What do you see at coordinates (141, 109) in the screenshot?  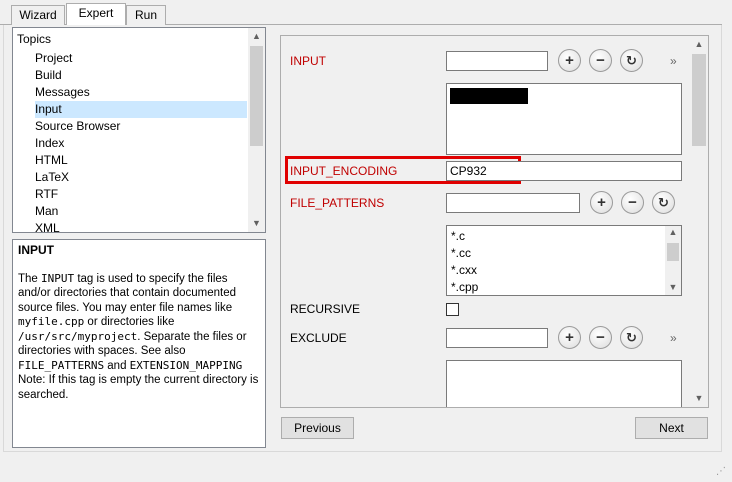 I see `topic-input: Input` at bounding box center [141, 109].